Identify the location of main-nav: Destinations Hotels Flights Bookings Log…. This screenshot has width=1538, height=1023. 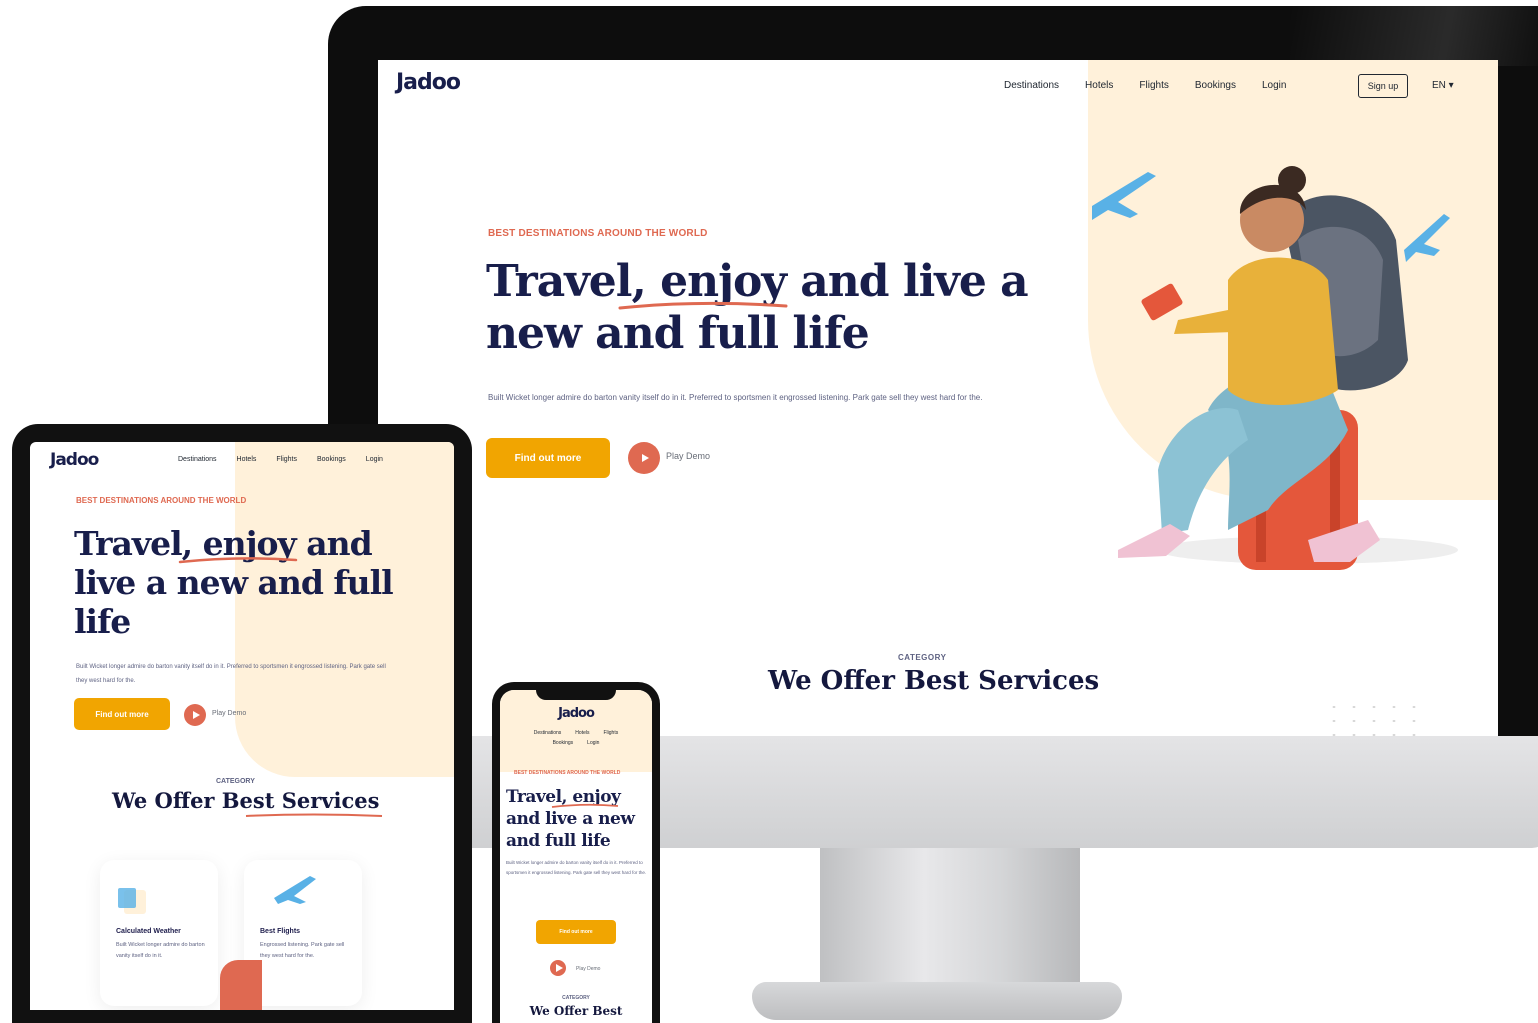
(1145, 85).